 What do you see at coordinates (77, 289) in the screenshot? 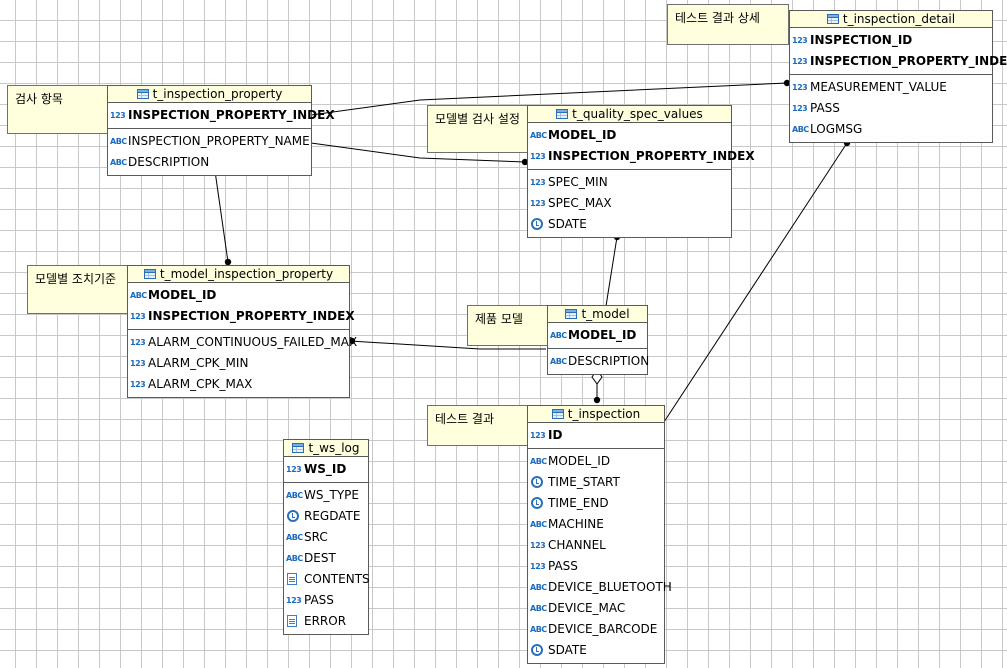
I see `note-model-prop: 모델별 조치기준` at bounding box center [77, 289].